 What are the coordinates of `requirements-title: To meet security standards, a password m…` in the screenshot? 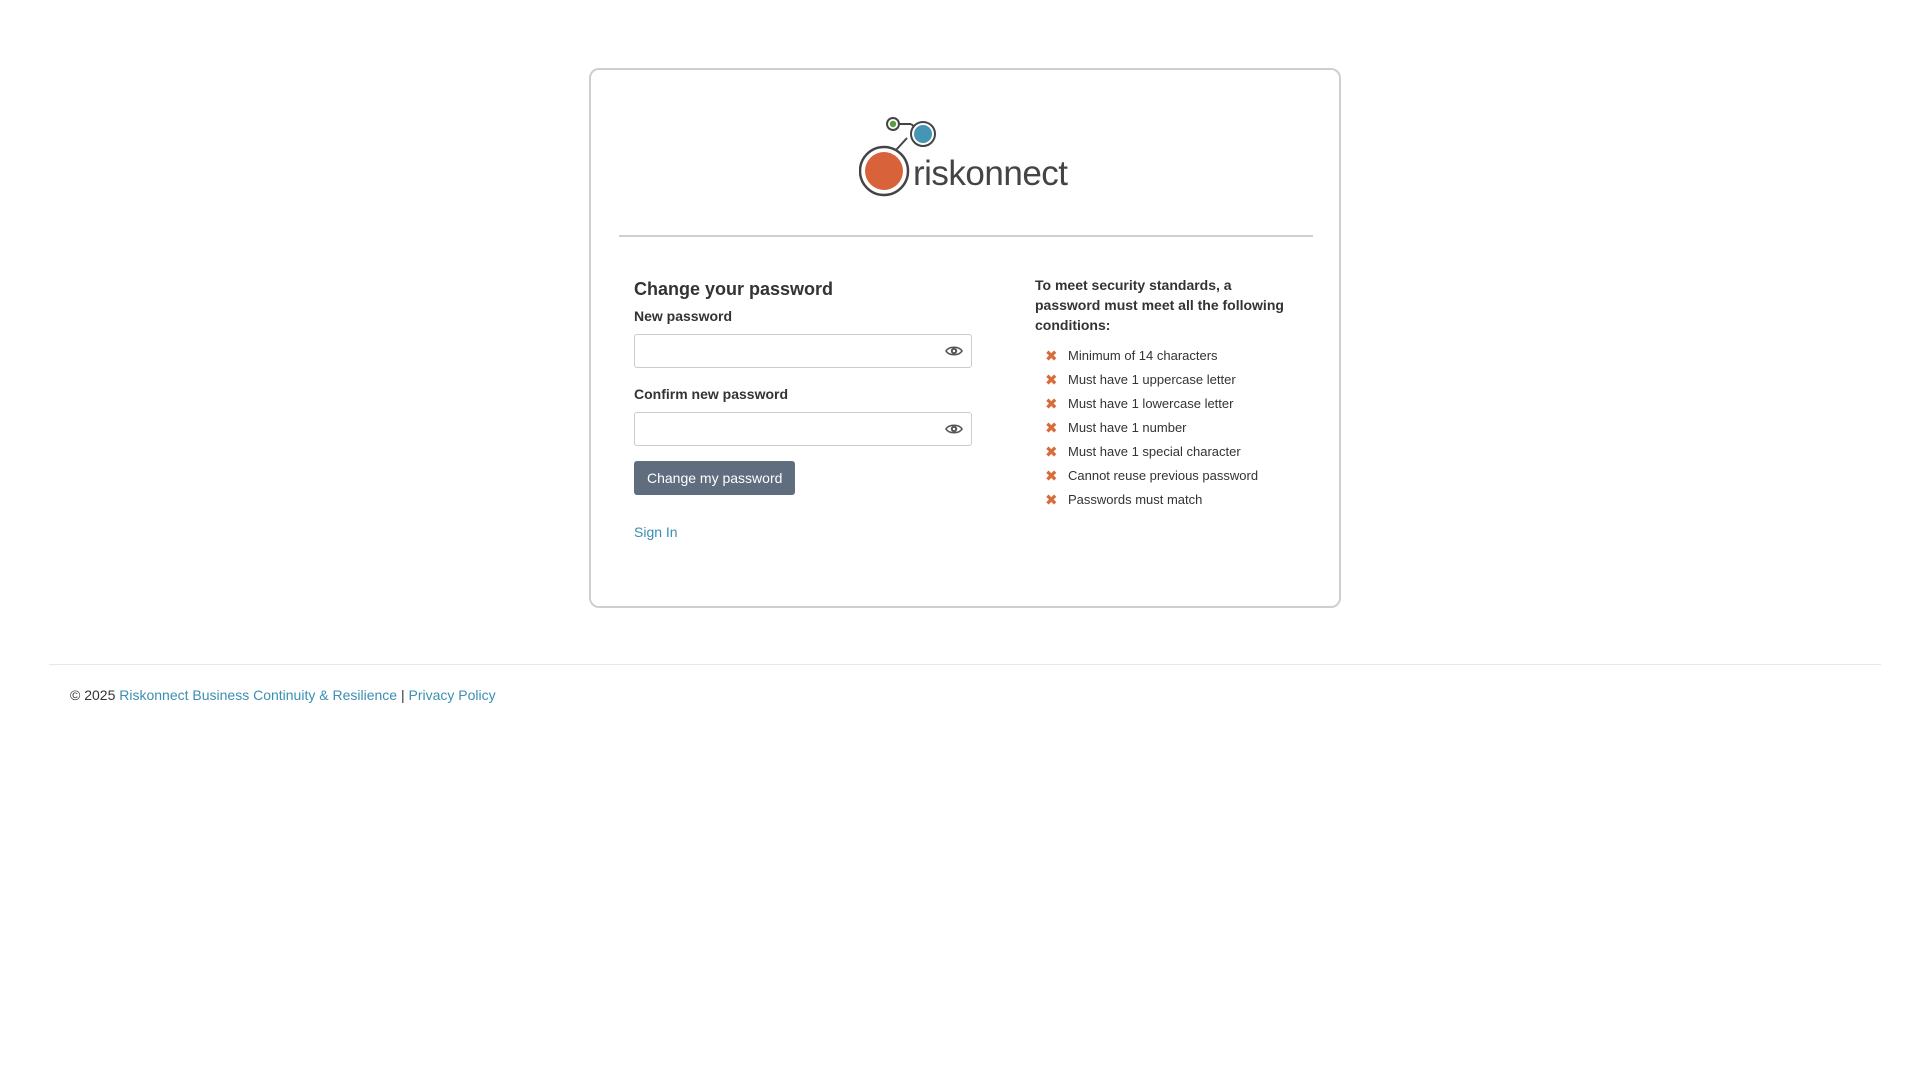 It's located at (1159, 305).